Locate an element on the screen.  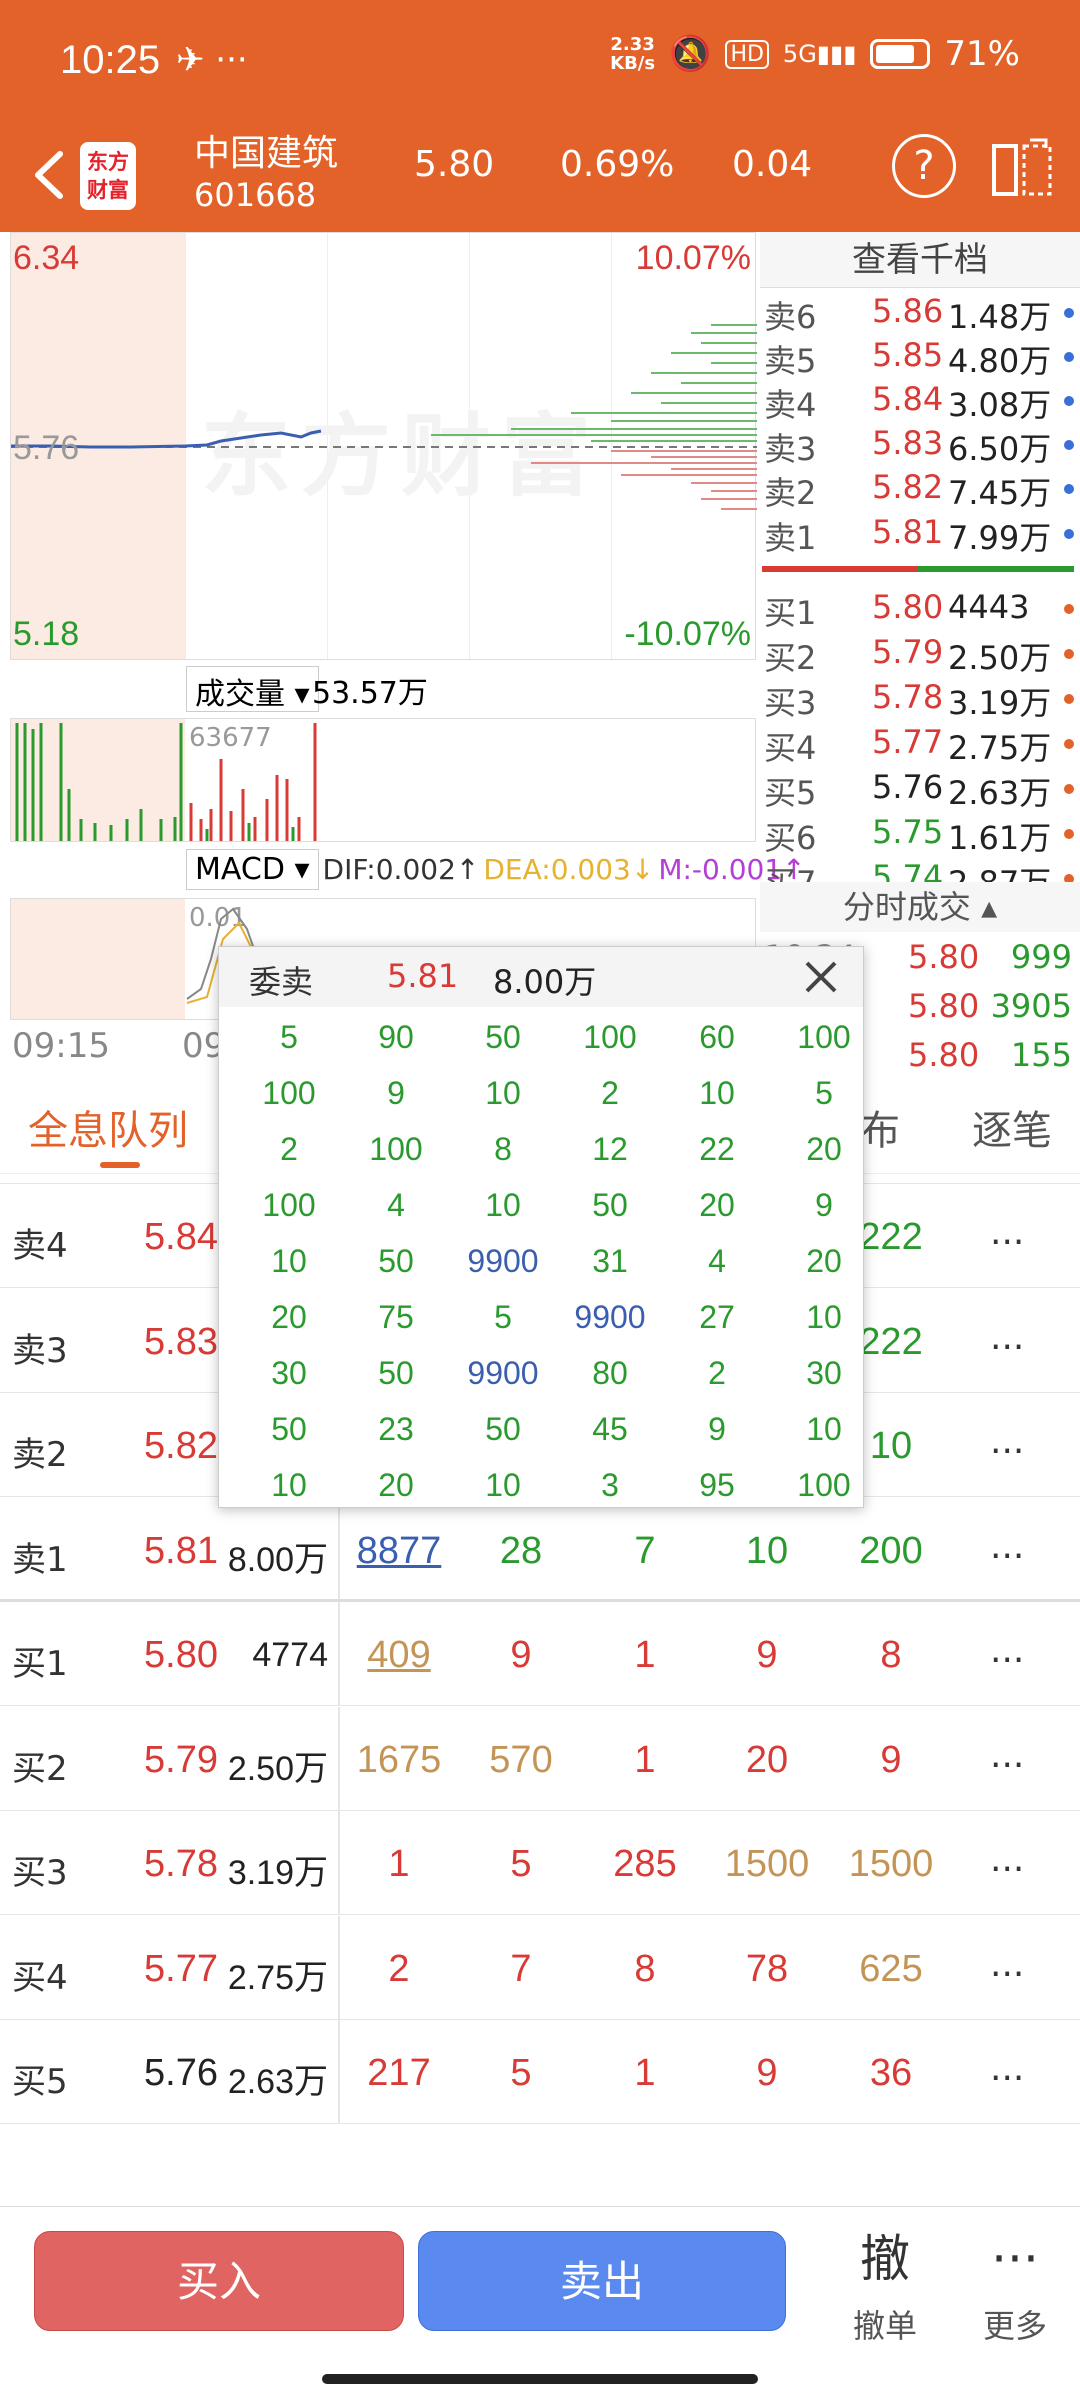
orderbook-ask-row: 卖2 5.82 7.45万 is located at coordinates (919, 490).